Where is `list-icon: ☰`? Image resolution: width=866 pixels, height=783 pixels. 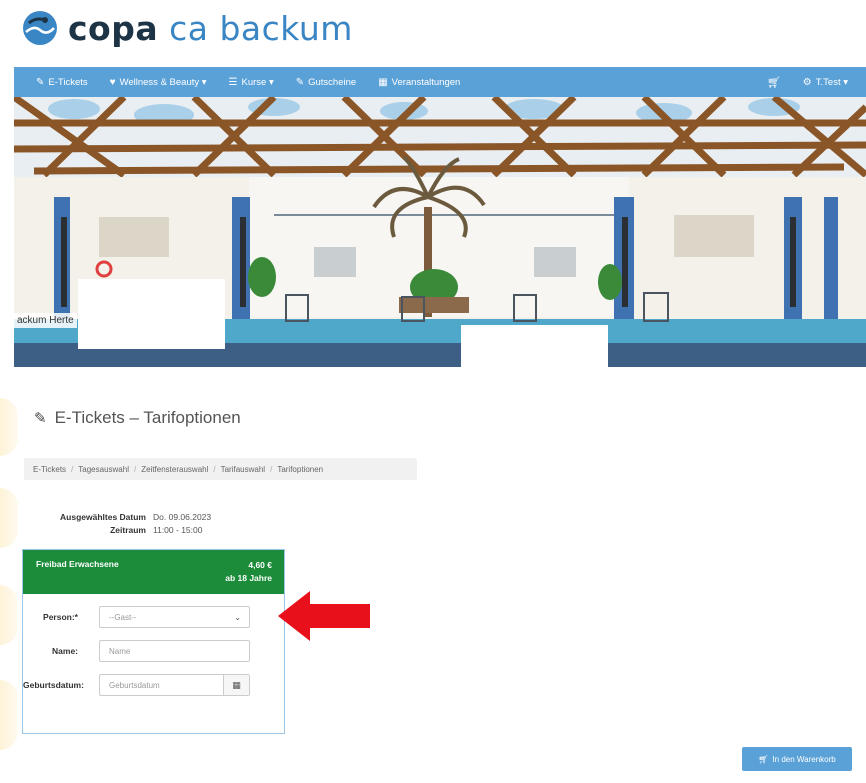 list-icon: ☰ is located at coordinates (233, 82).